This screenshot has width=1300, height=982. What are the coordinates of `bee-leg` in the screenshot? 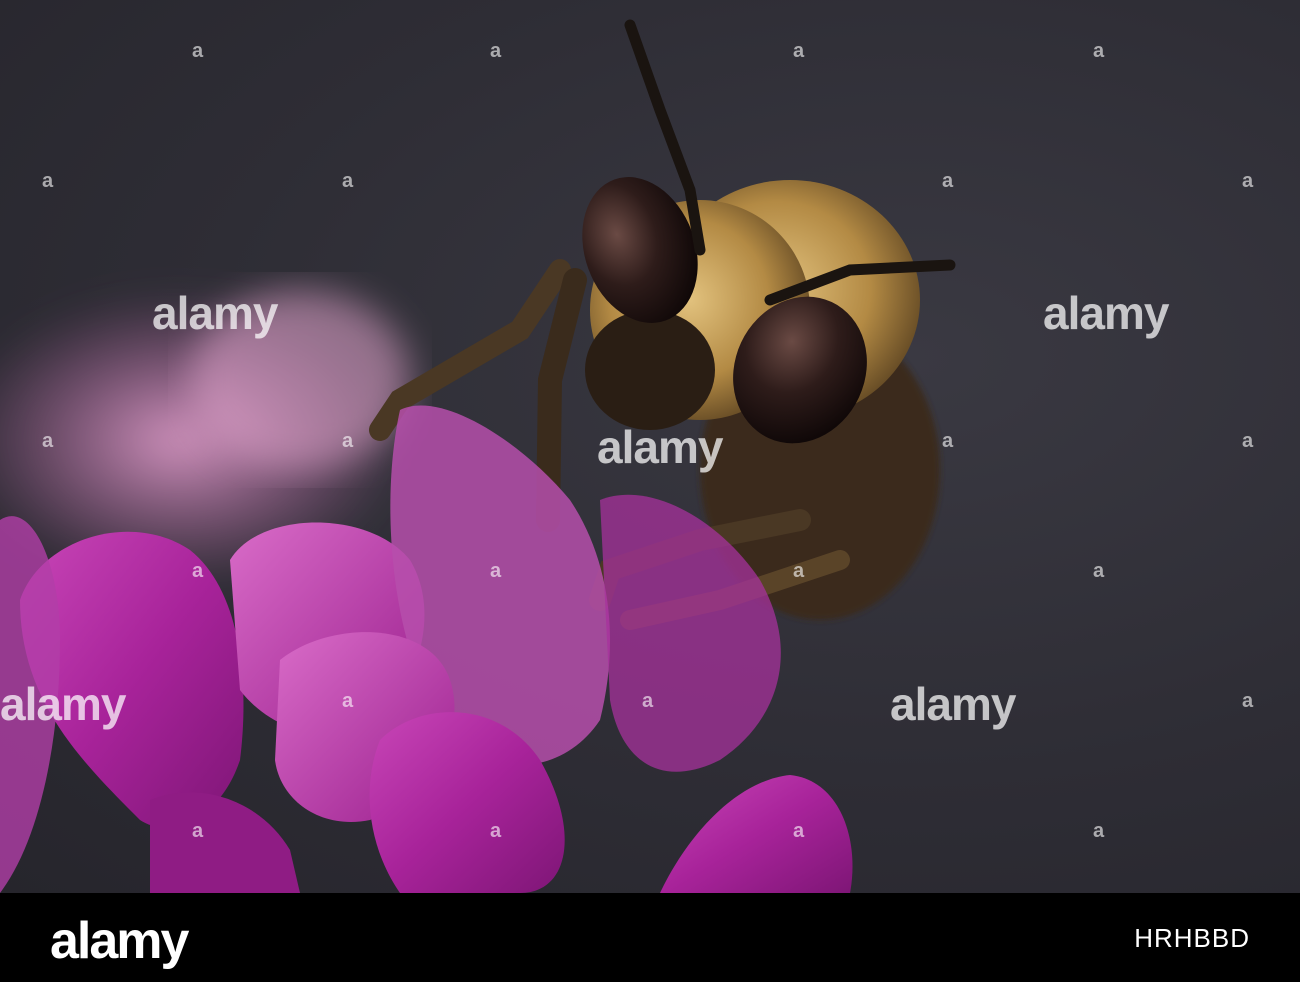 It's located at (470, 350).